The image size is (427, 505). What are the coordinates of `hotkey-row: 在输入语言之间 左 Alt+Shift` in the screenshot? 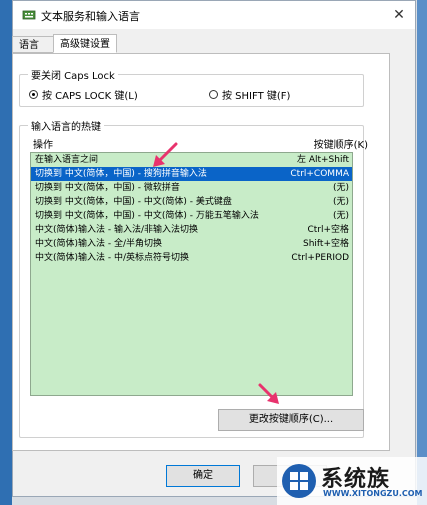 It's located at (191, 160).